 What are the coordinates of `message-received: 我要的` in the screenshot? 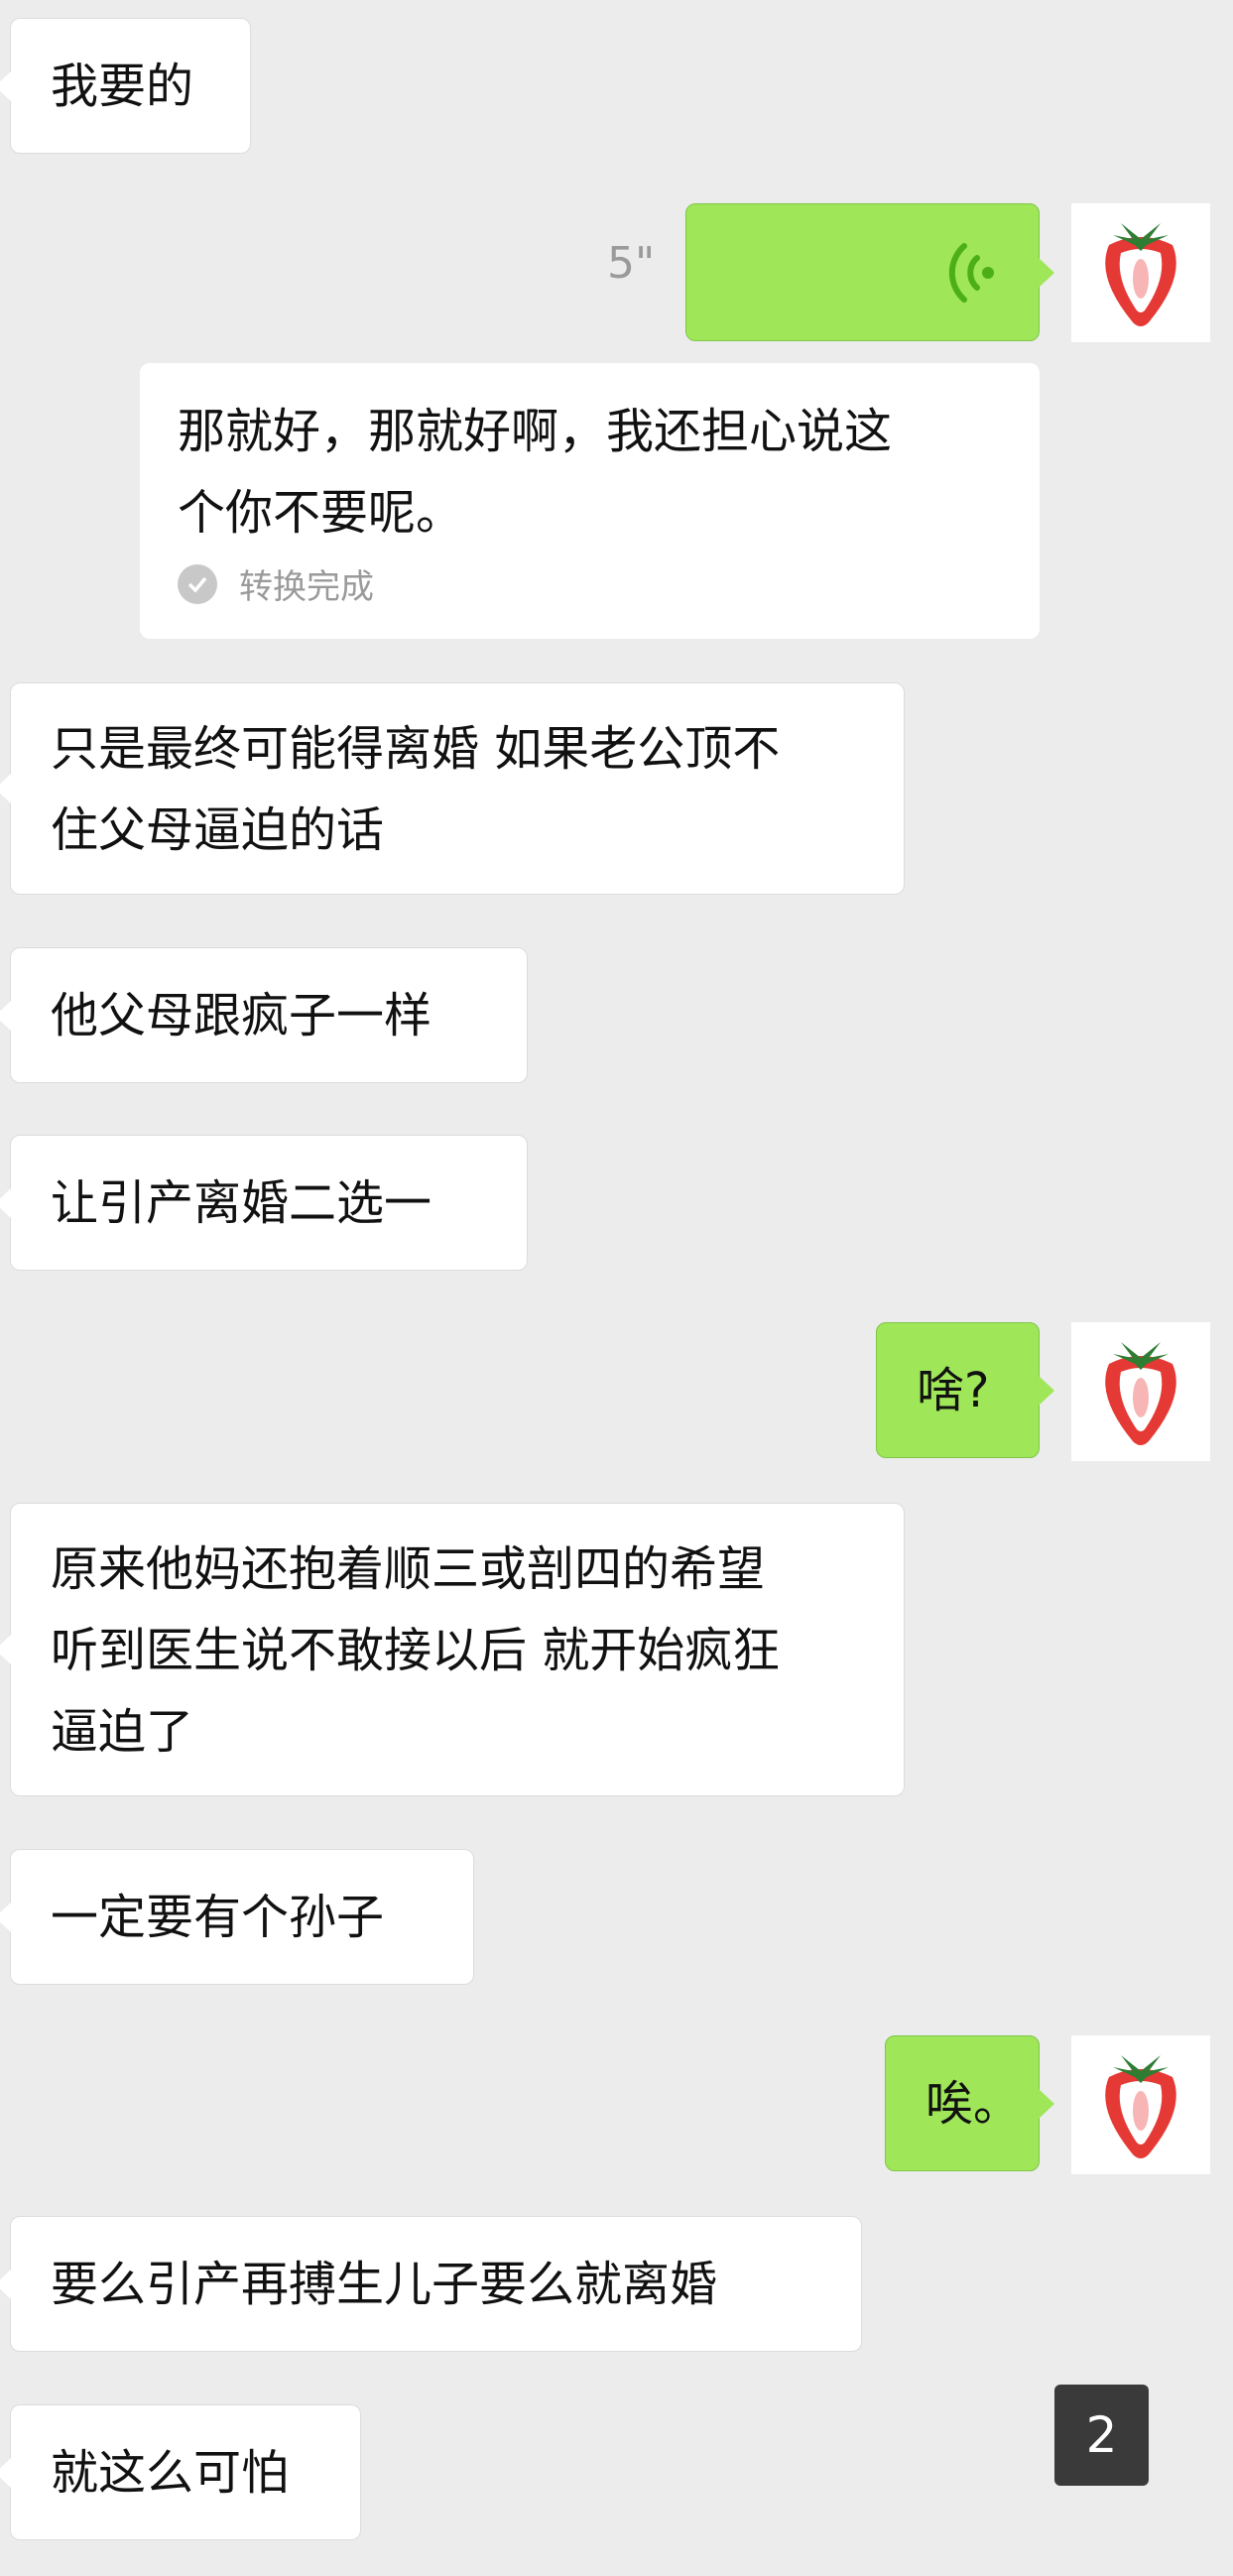 It's located at (125, 86).